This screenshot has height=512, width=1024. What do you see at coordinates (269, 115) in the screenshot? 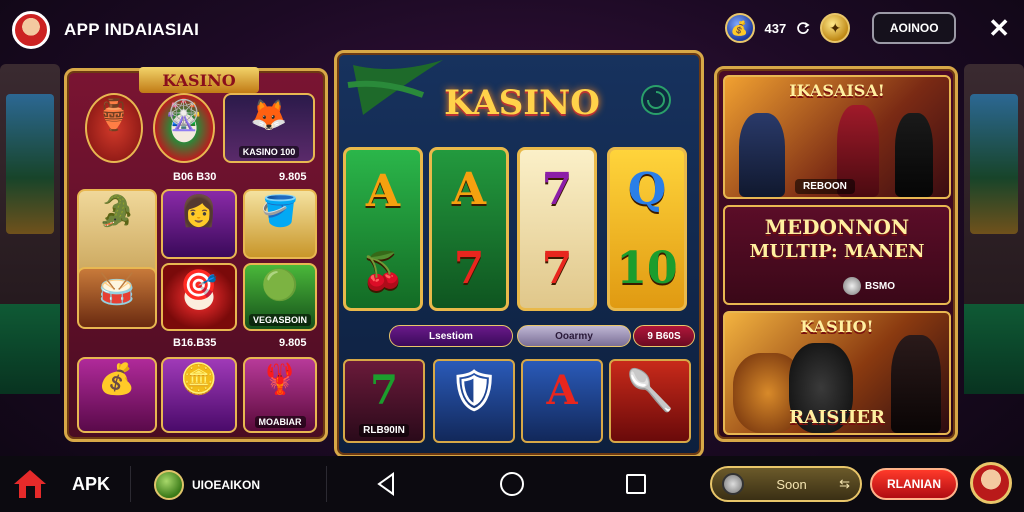
I see `fox-icon: 🦊` at bounding box center [269, 115].